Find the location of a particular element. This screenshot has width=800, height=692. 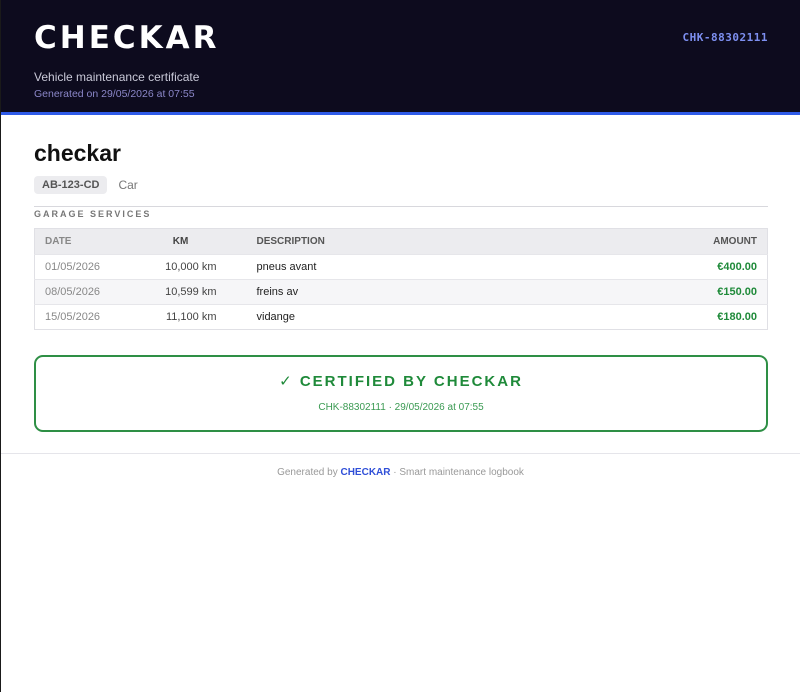

generated-timestamp: Generated on 29/05/2026 at 07:55 is located at coordinates (114, 94).